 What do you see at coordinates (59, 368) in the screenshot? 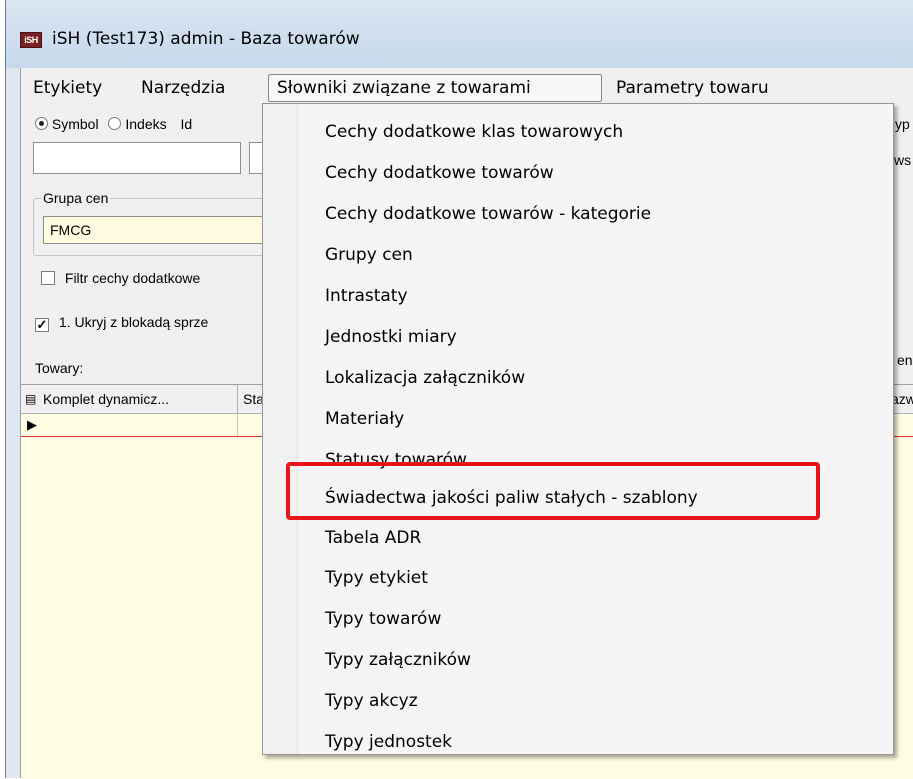
I see `products-label: Towary:` at bounding box center [59, 368].